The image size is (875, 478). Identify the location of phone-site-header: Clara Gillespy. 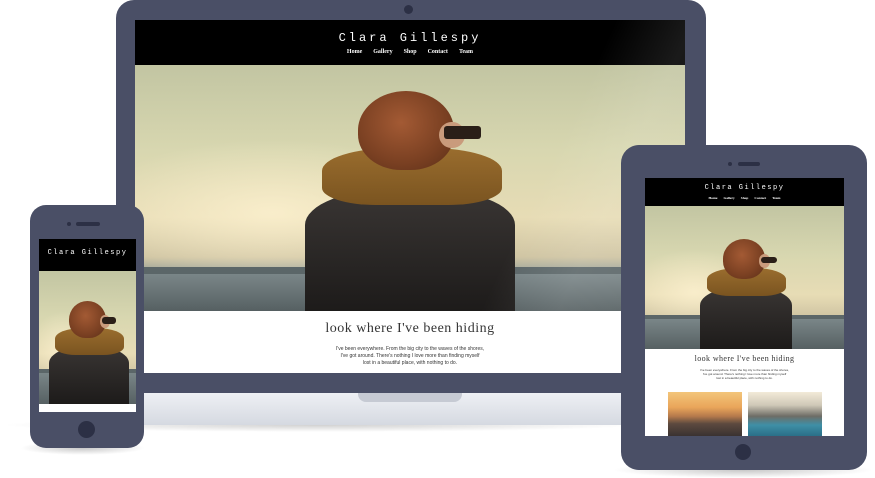
(87, 255).